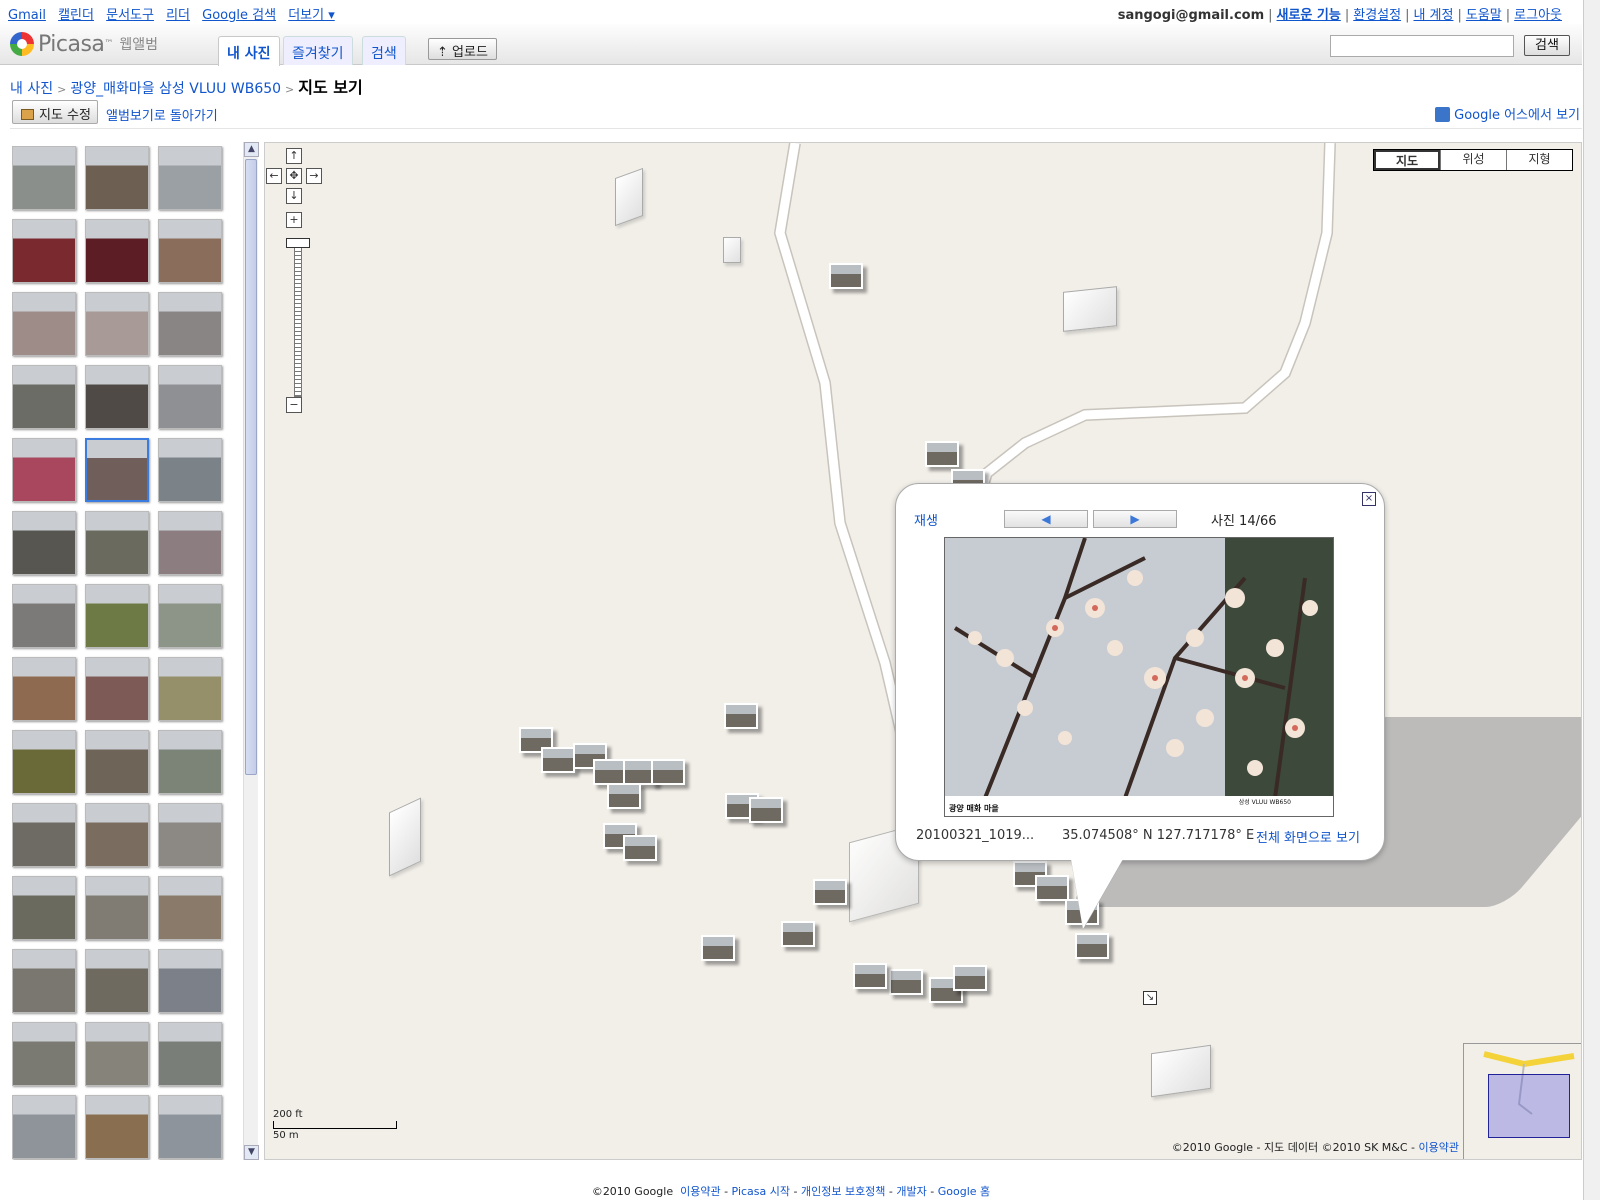 The width and height of the screenshot is (1600, 1200). I want to click on map-type-terrain: 지형, so click(1539, 160).